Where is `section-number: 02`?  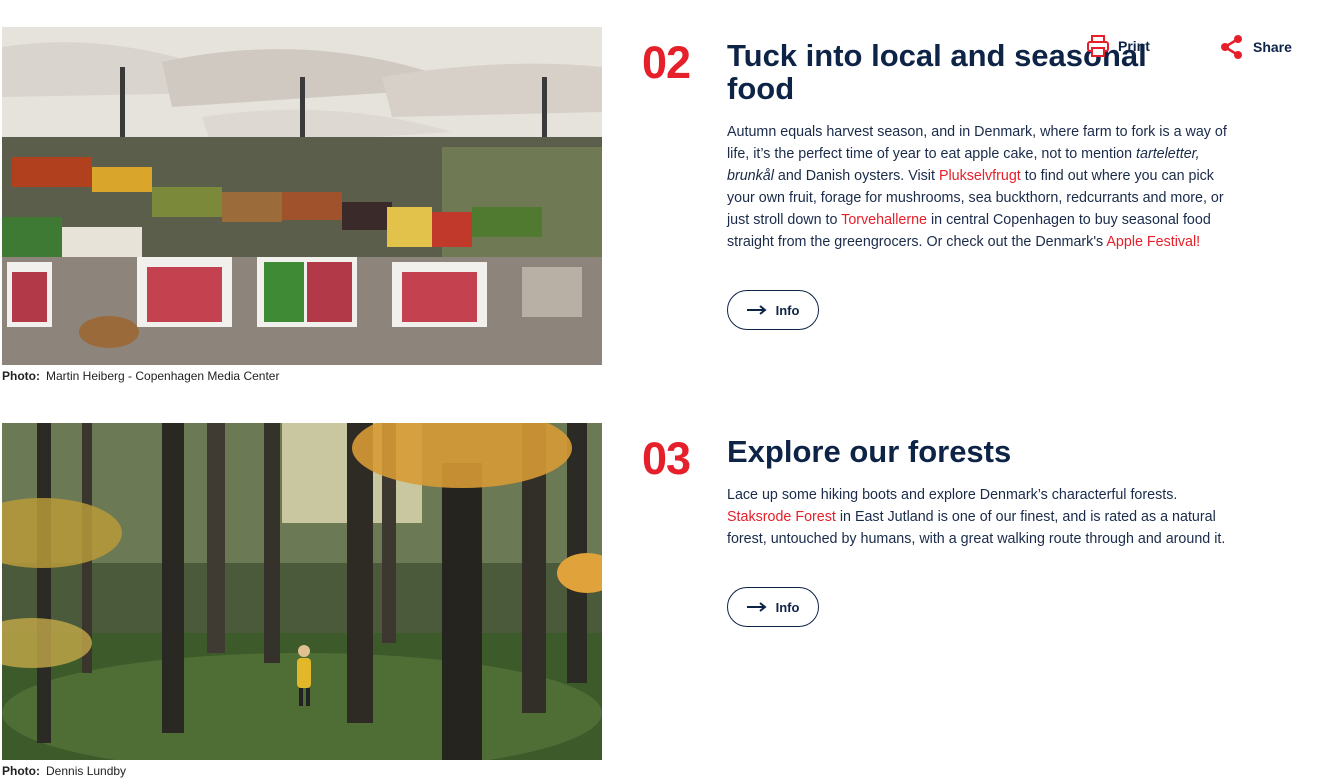
section-number: 02 is located at coordinates (666, 62).